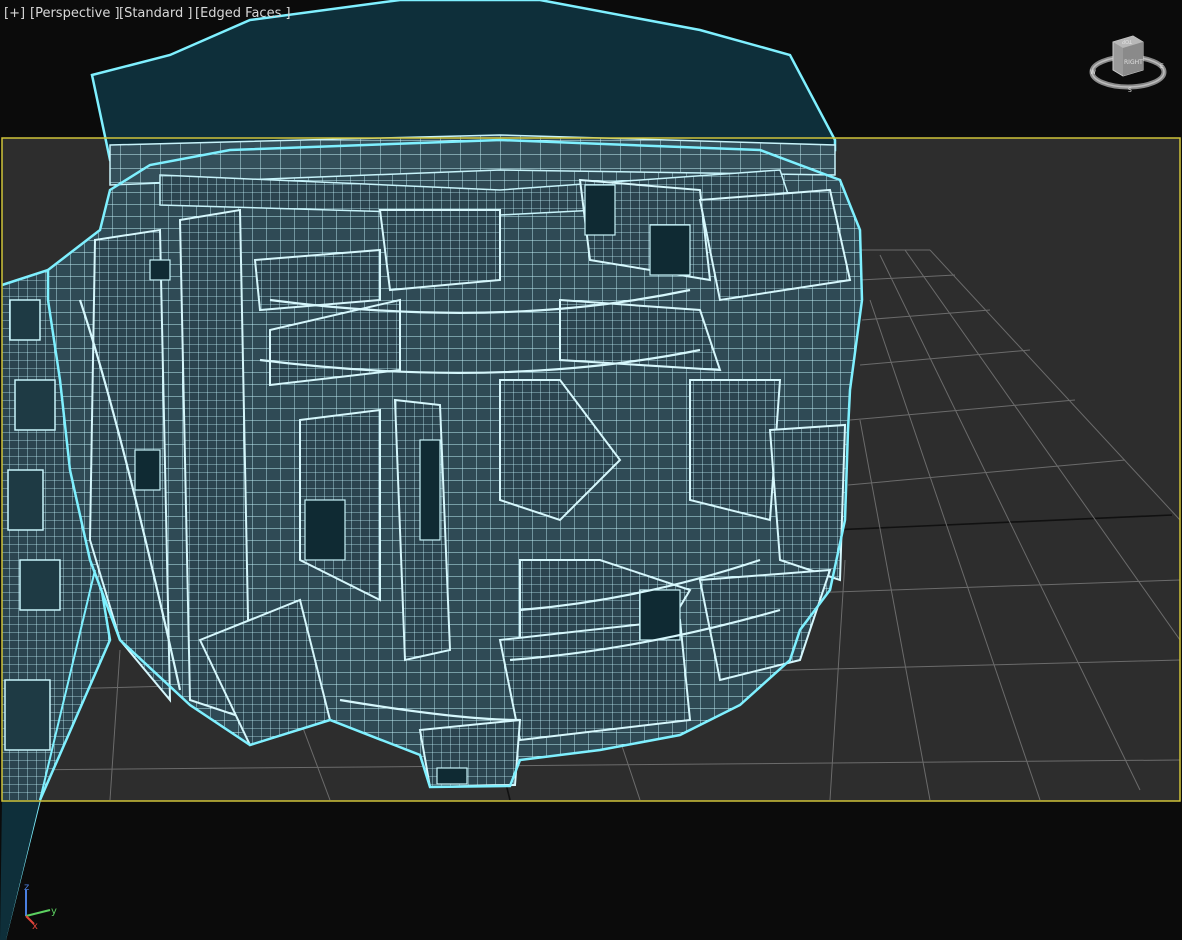  Describe the element at coordinates (35, 925) in the screenshot. I see `axis-x-label: x` at that location.